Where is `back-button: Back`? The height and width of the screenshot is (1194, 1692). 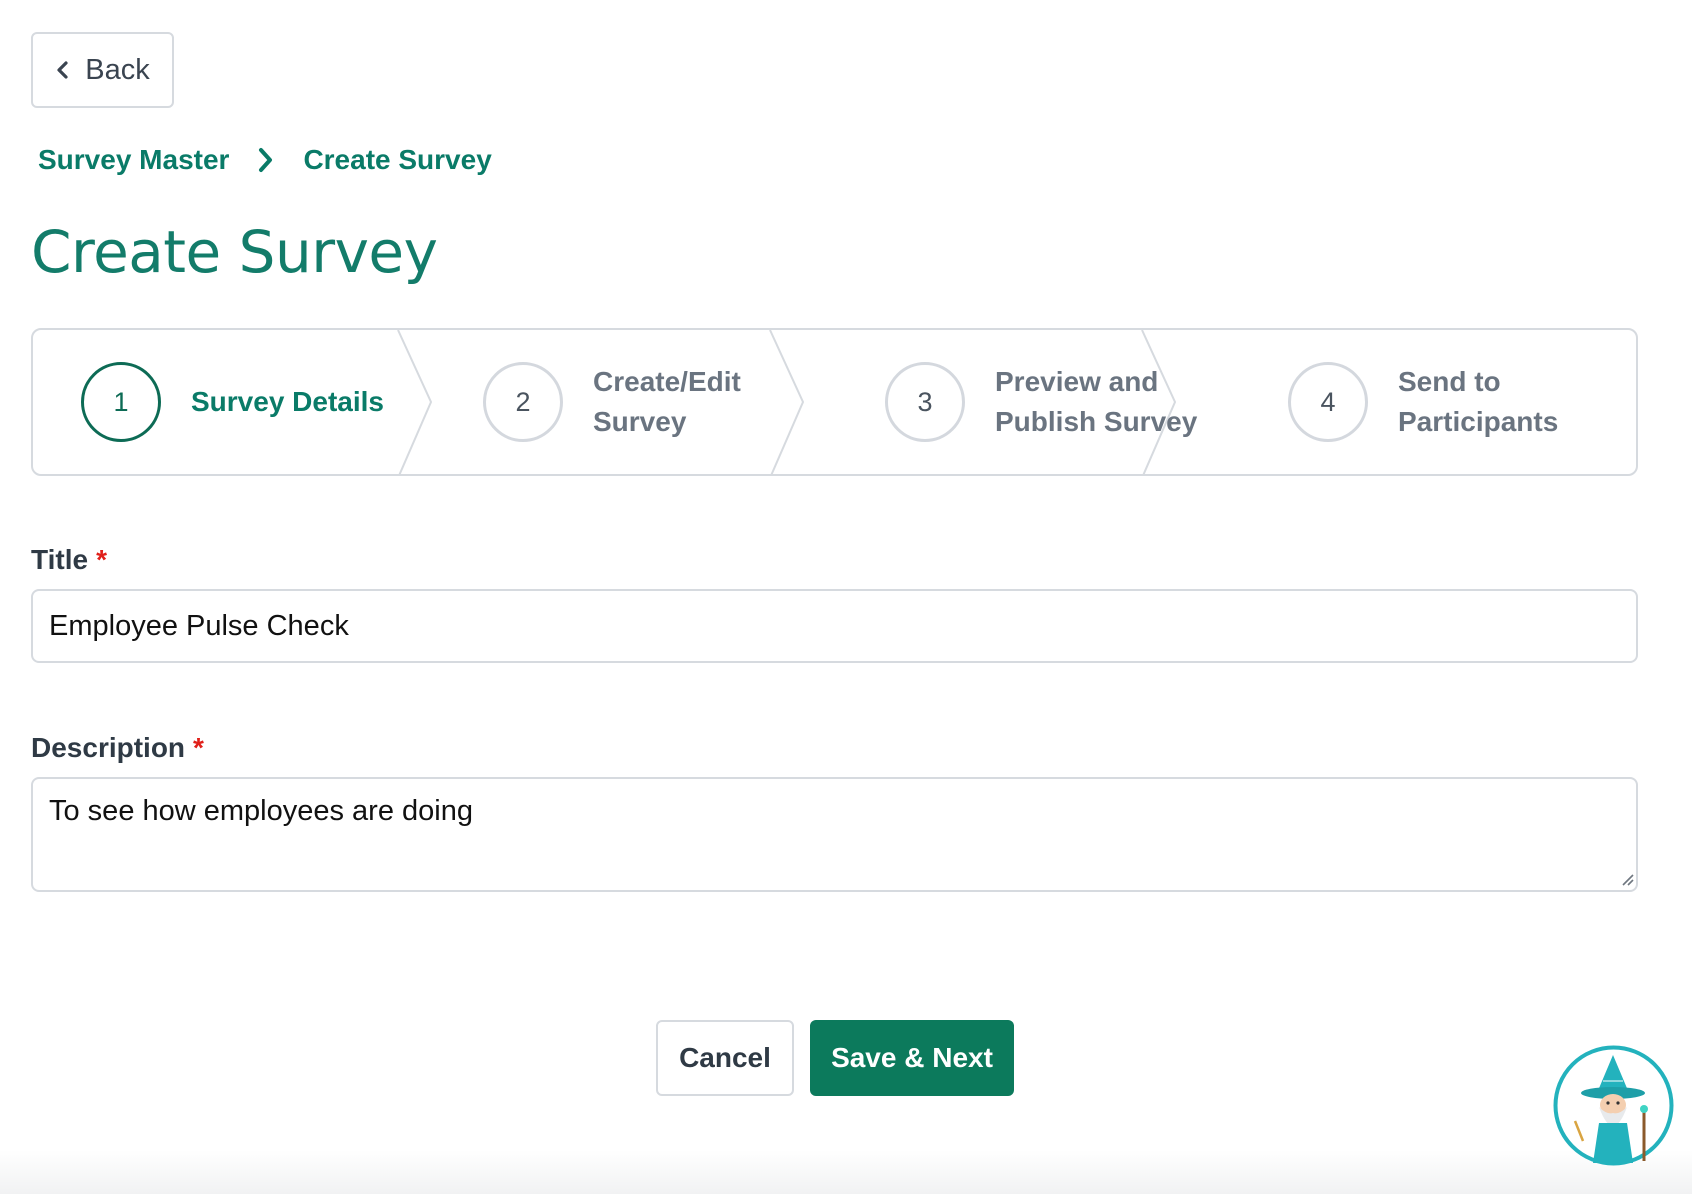 back-button: Back is located at coordinates (102, 70).